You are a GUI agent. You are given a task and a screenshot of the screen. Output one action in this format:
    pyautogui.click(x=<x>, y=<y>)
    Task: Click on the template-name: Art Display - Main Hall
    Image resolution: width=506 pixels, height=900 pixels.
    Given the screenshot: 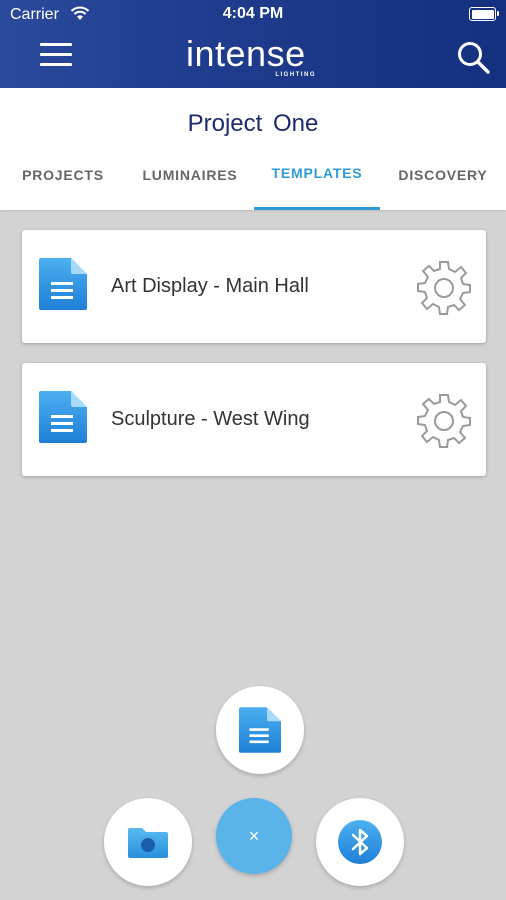 What is the action you would take?
    pyautogui.click(x=210, y=286)
    